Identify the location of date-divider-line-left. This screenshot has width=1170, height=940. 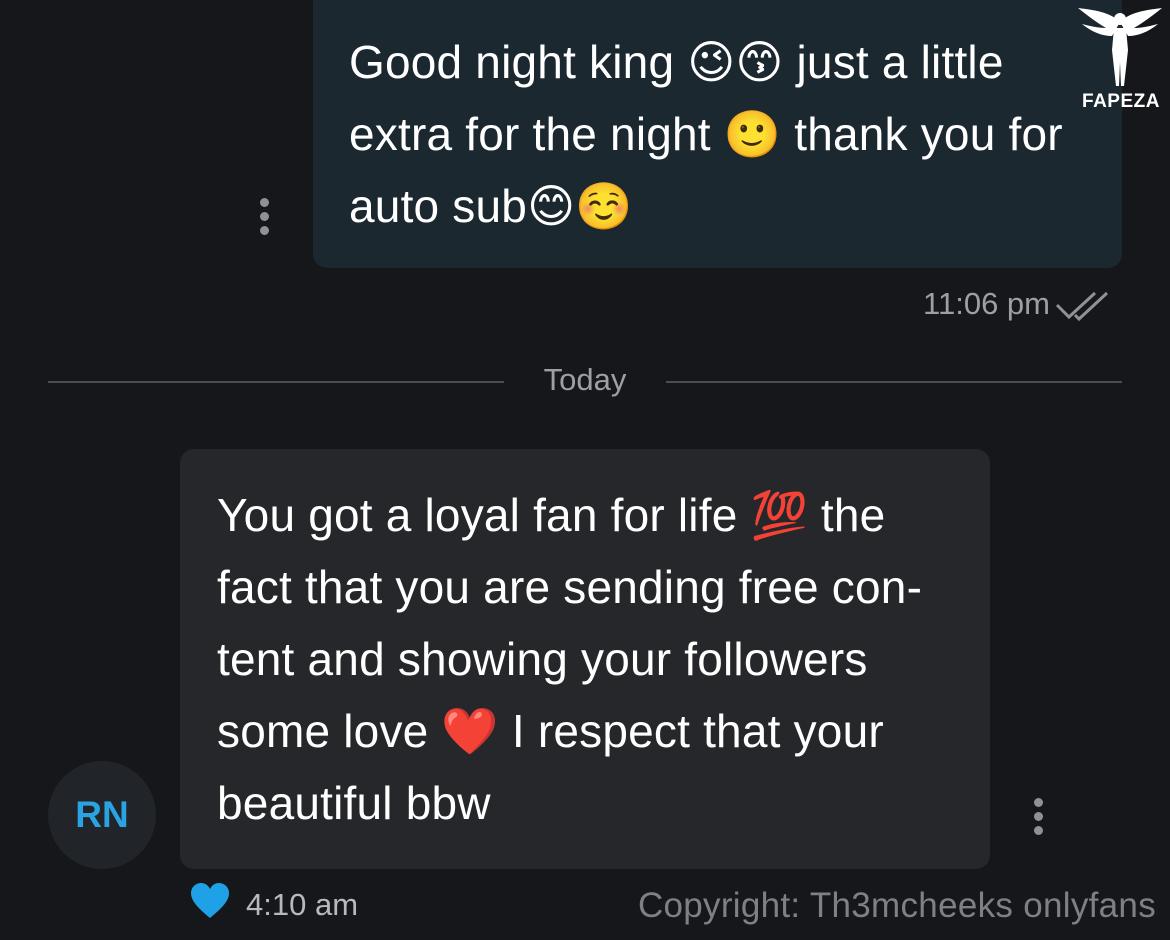
(276, 382).